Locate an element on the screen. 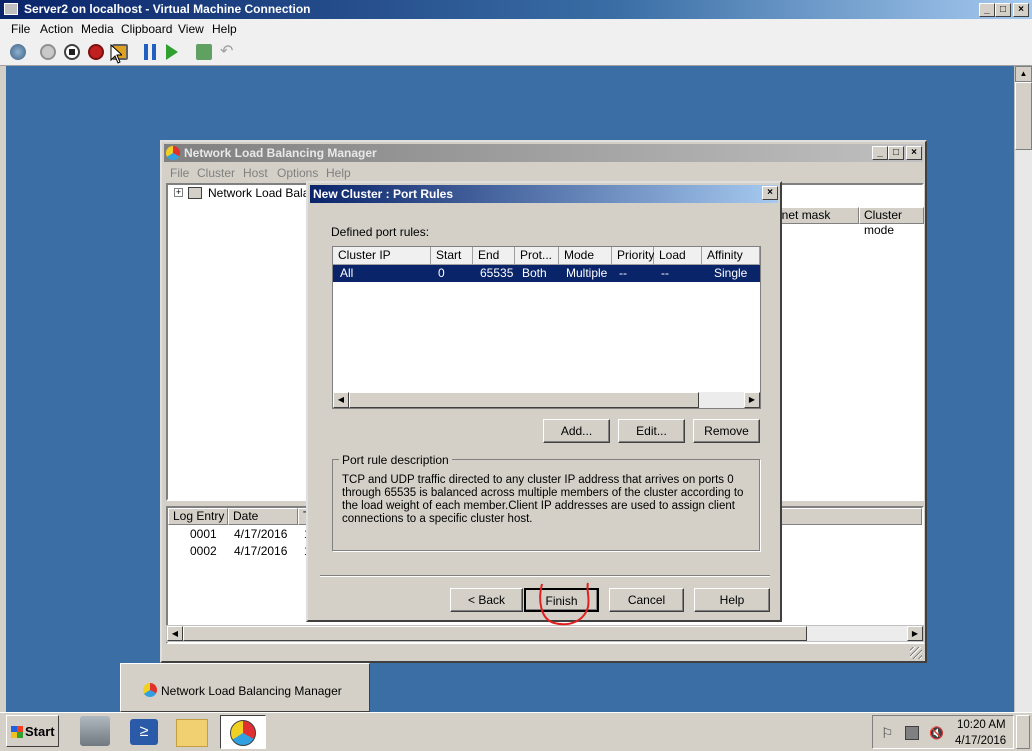 The height and width of the screenshot is (751, 1032). list-horizontal-scrollbar: ◀ ▶ is located at coordinates (546, 400).